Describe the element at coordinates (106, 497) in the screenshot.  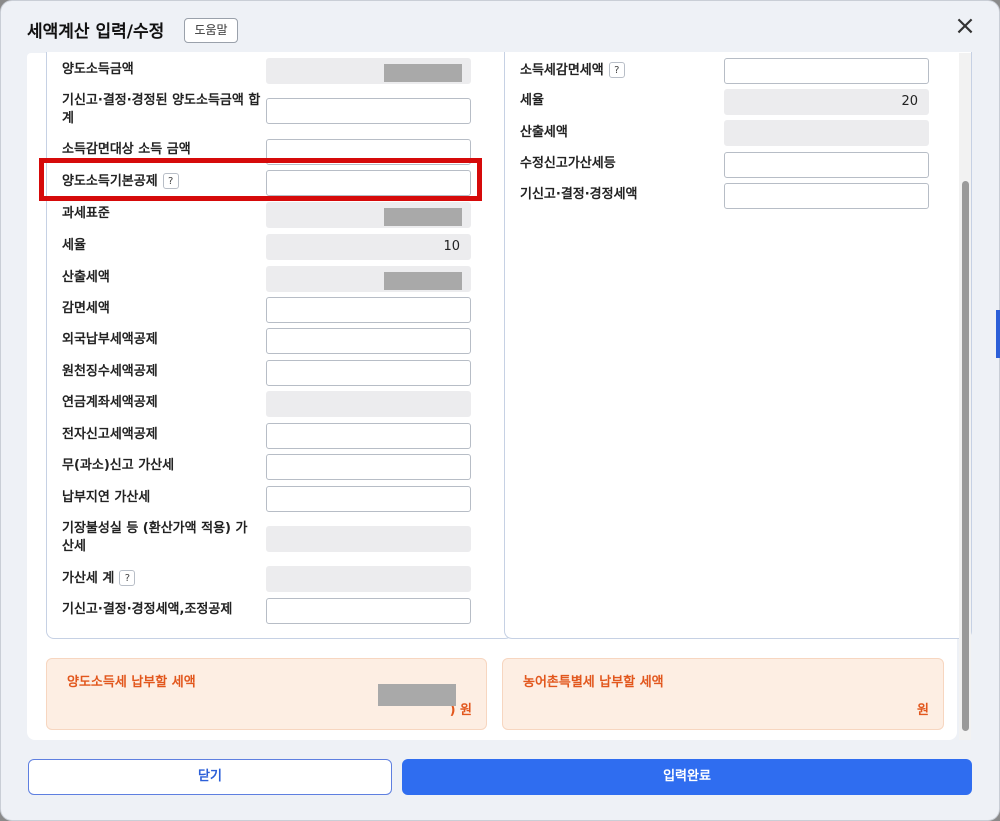
I see `row-label: 납부지연 가산세` at that location.